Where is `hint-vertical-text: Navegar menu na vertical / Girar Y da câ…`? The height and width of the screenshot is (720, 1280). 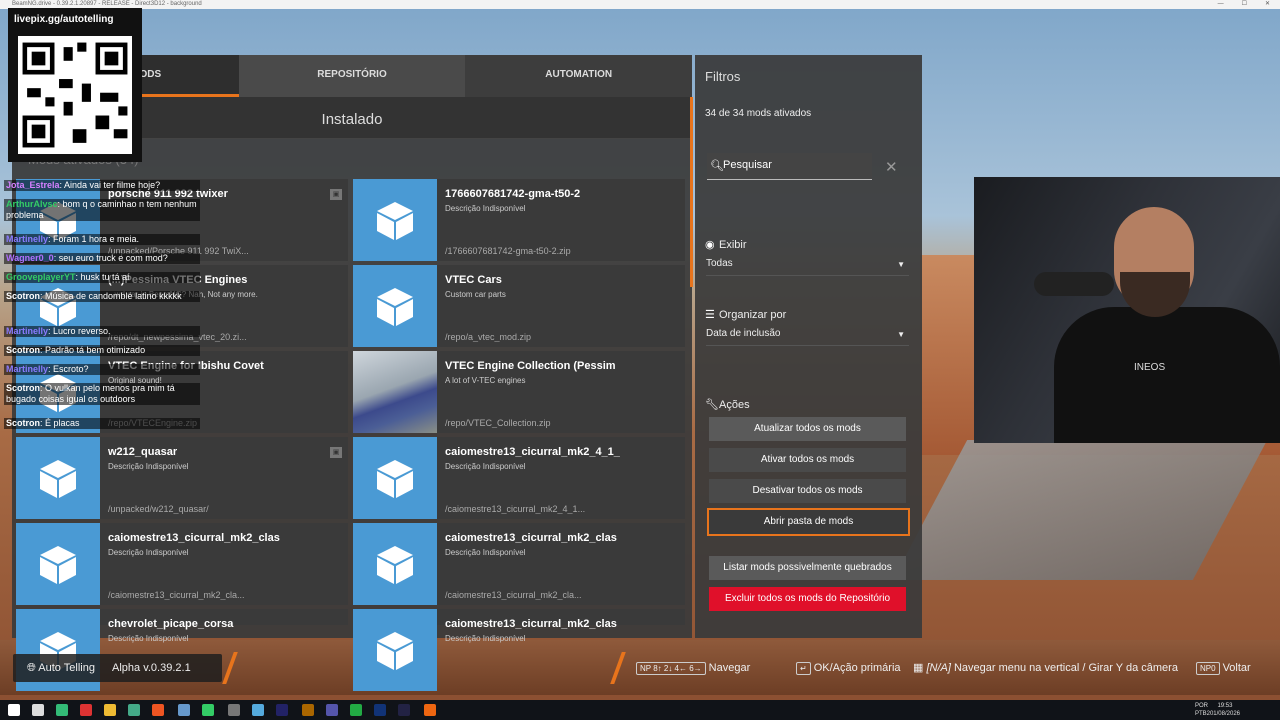 hint-vertical-text: Navegar menu na vertical / Girar Y da câ… is located at coordinates (1065, 668).